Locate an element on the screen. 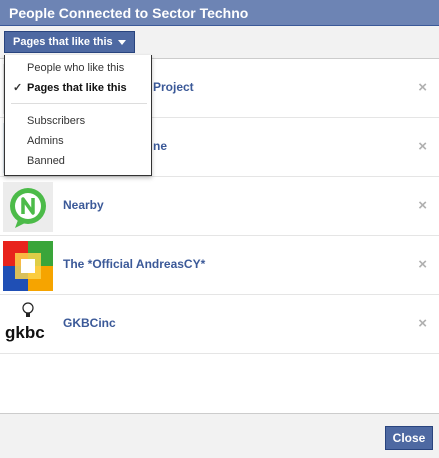 The image size is (439, 458). menu-item-subscribers: Subscribers is located at coordinates (78, 121).